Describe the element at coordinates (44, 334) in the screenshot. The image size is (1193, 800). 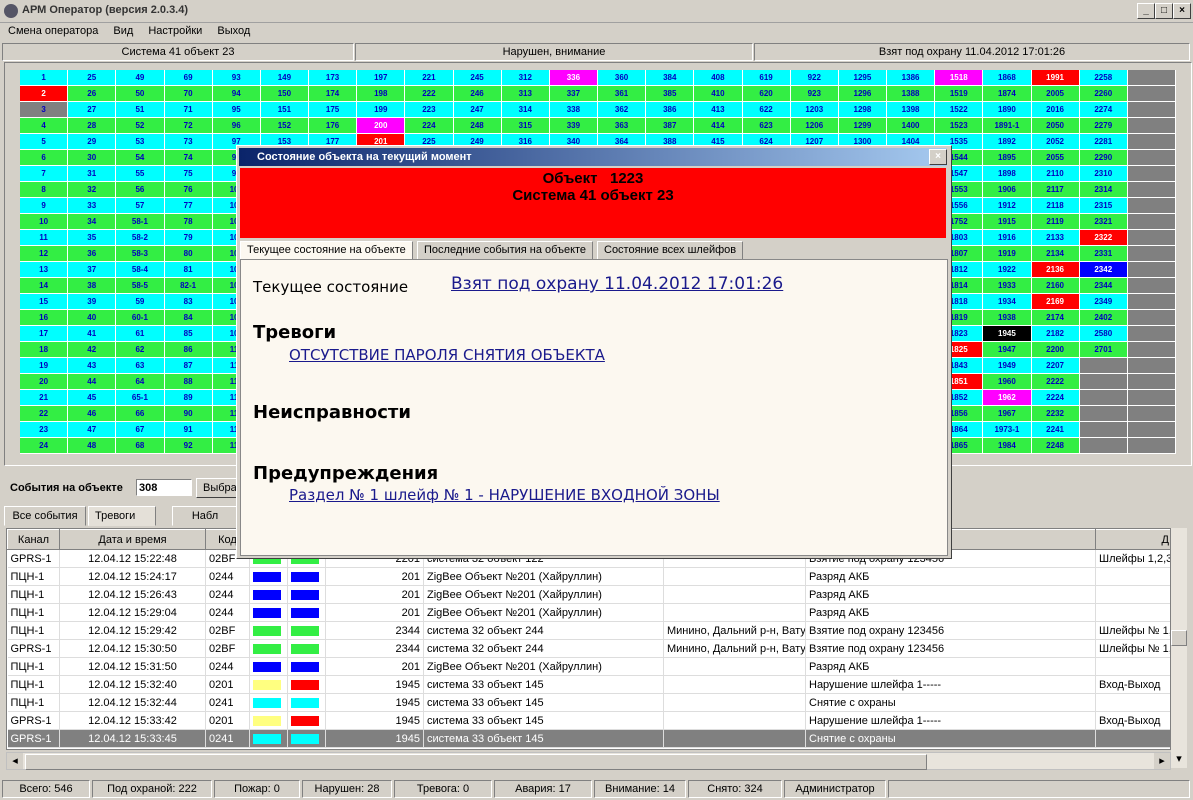
I see `grid-cell: 17` at that location.